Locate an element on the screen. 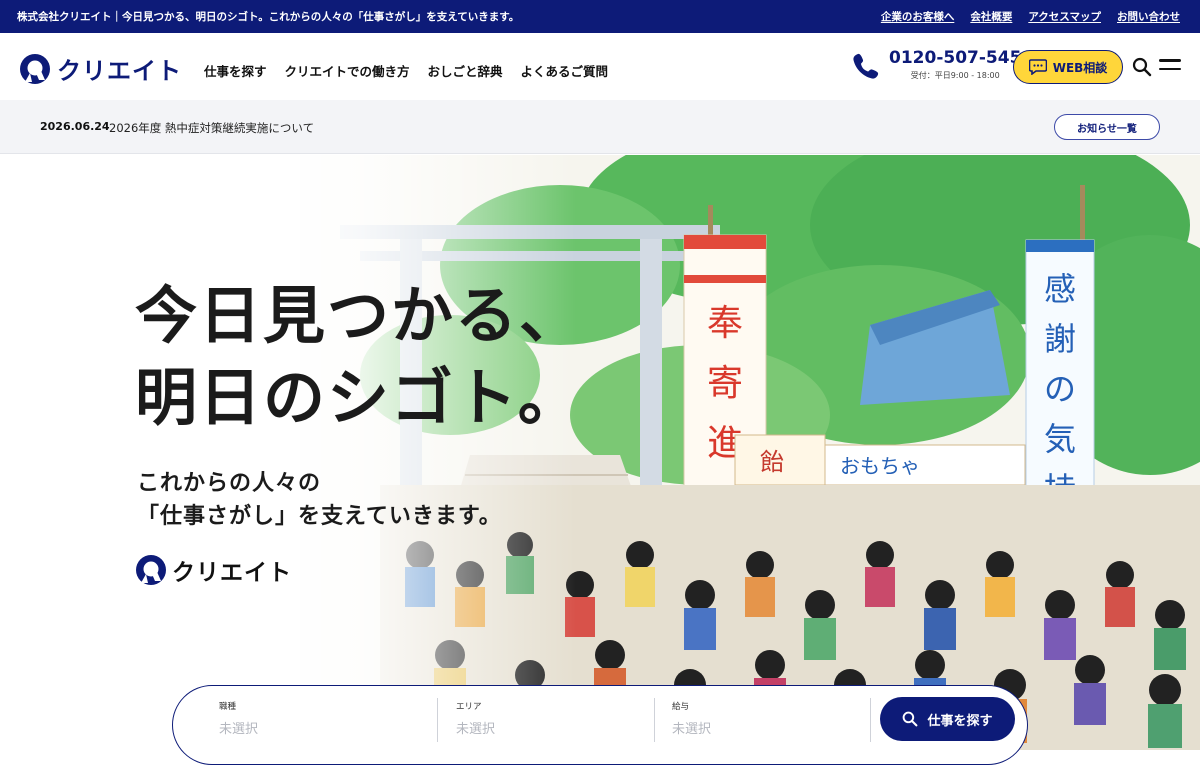 The image size is (1200, 765). news-list-button: お知らせ一覧 is located at coordinates (1107, 127).